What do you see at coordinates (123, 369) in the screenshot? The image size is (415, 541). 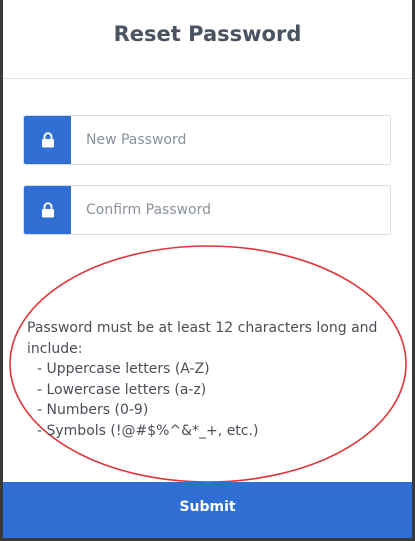 I see `requirement-item: - Uppercase letters (A-Z)` at bounding box center [123, 369].